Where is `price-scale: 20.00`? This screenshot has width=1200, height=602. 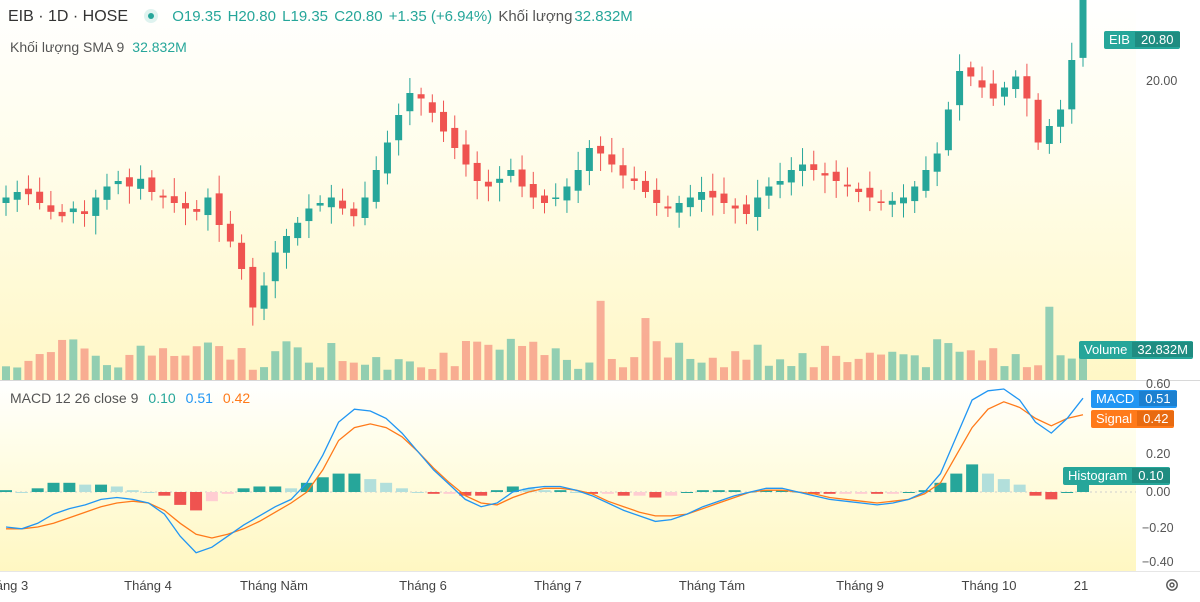
price-scale: 20.00 is located at coordinates (1168, 190).